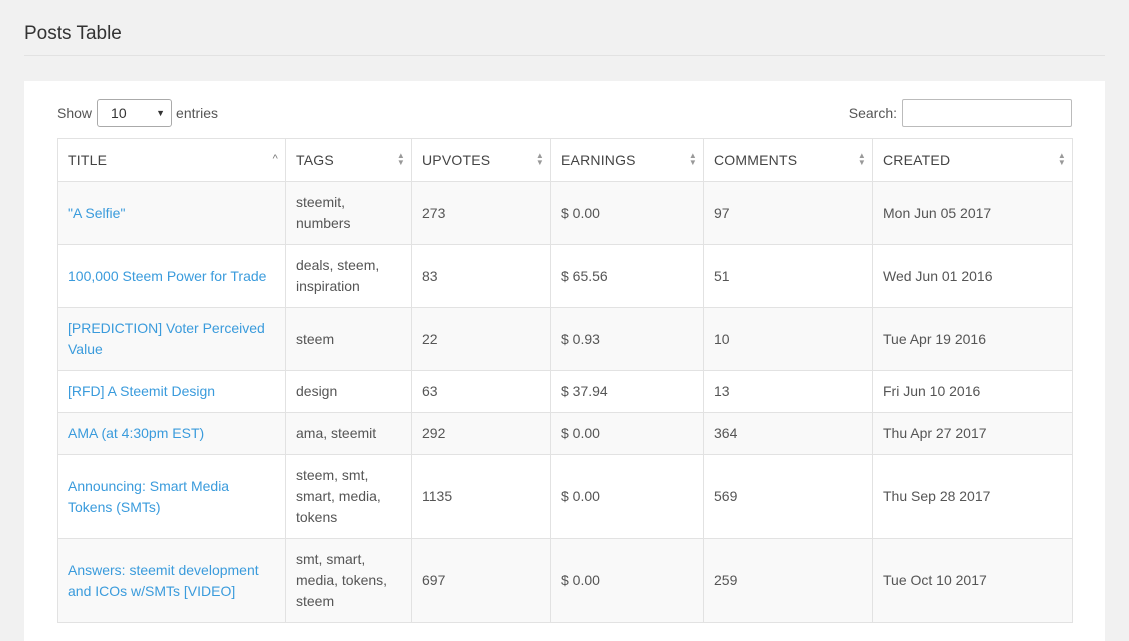  What do you see at coordinates (75, 113) in the screenshot?
I see `show-label: Show` at bounding box center [75, 113].